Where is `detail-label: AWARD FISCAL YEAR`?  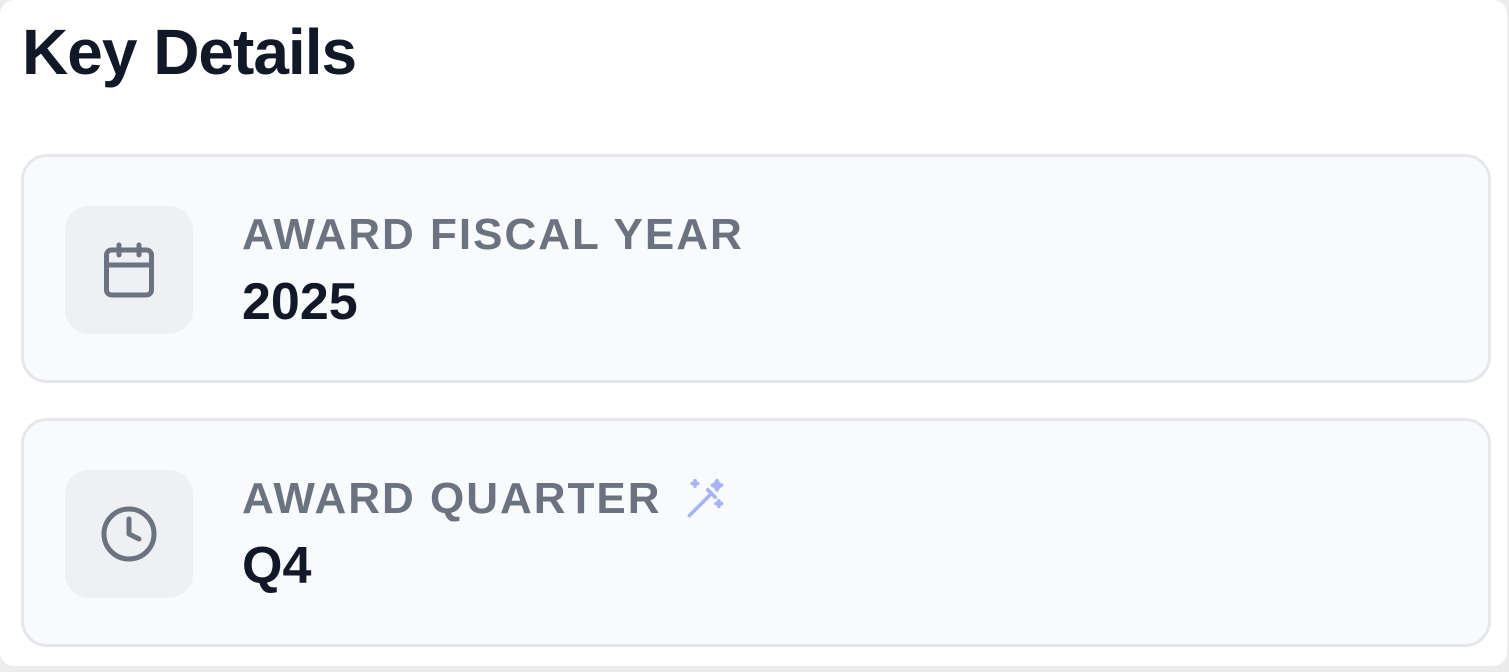 detail-label: AWARD FISCAL YEAR is located at coordinates (493, 234).